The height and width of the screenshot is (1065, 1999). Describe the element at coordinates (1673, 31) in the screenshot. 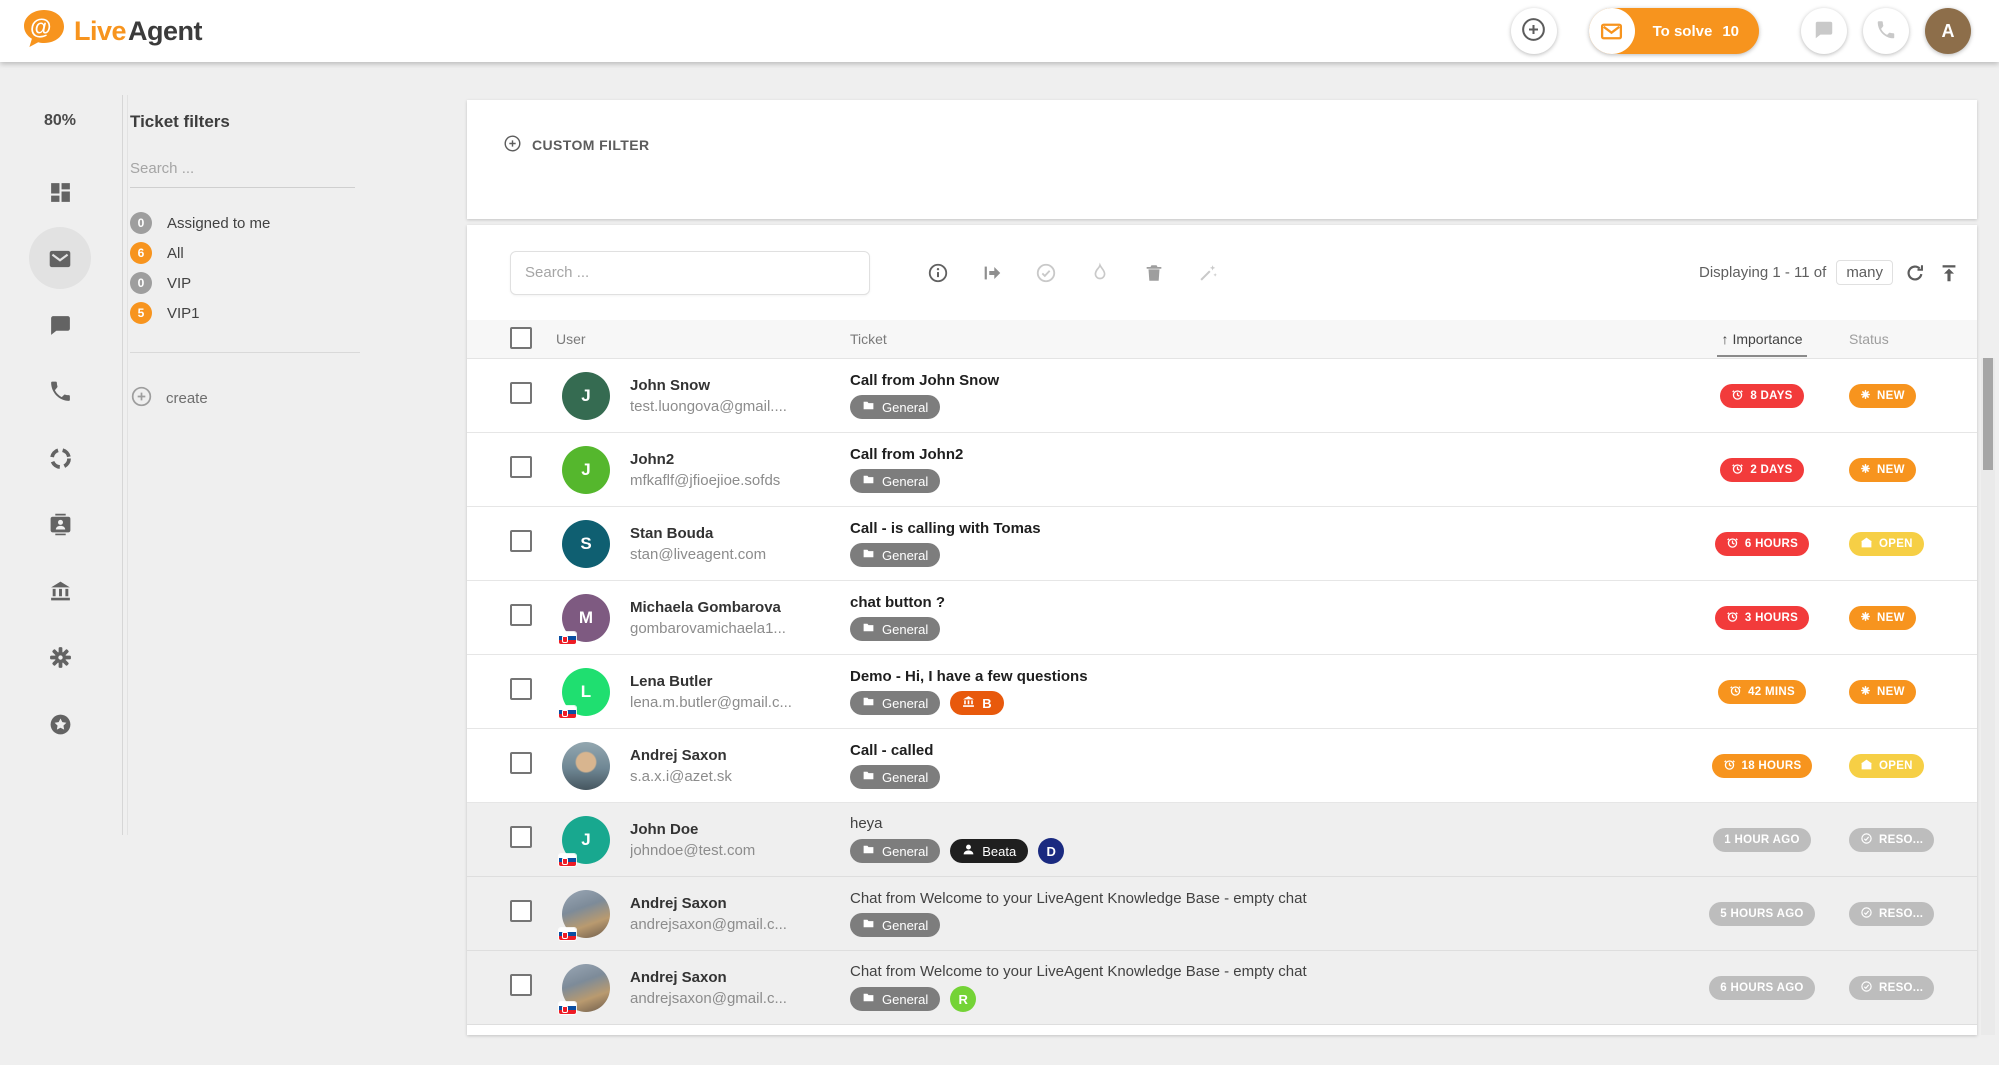

I see `to-solve-button: To solve 10` at that location.